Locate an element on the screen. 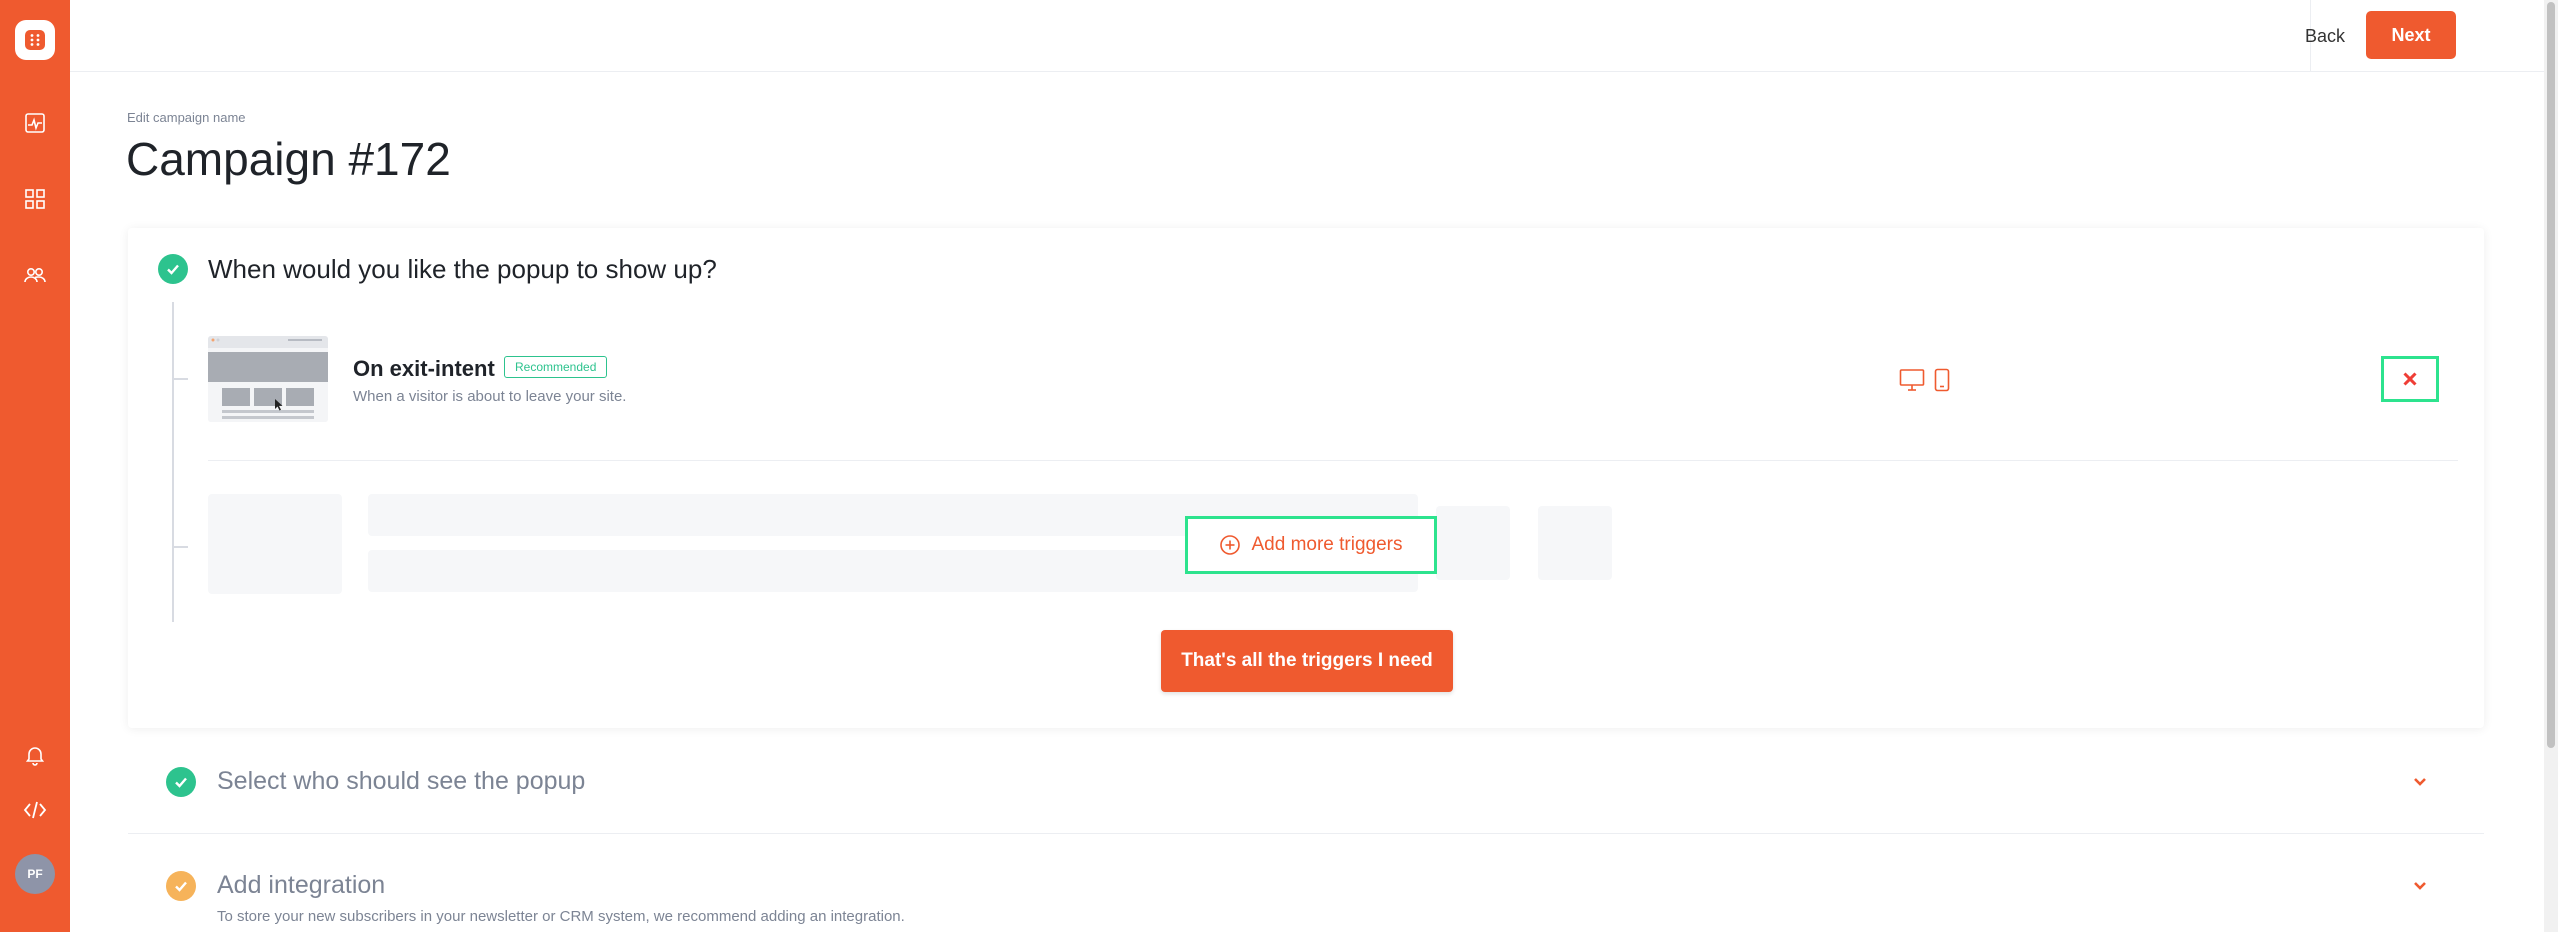  add-more-triggers-button: Add more triggers is located at coordinates (1311, 545).